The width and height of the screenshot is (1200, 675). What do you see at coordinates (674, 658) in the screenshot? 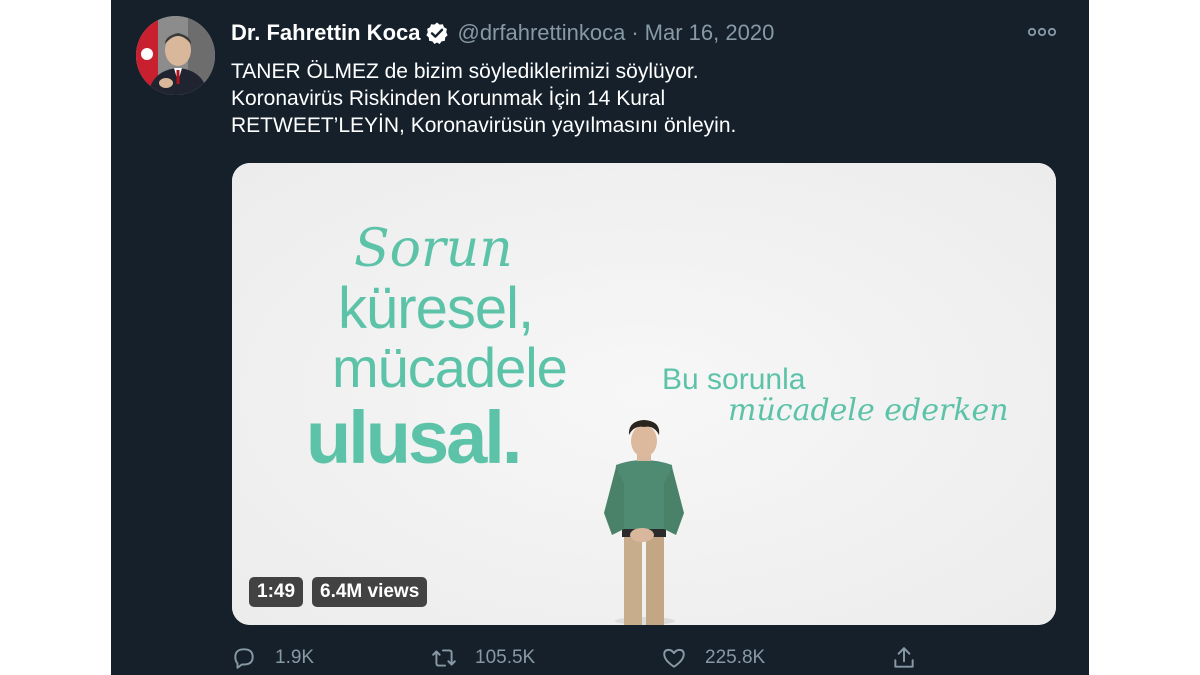
I see `heart-icon` at bounding box center [674, 658].